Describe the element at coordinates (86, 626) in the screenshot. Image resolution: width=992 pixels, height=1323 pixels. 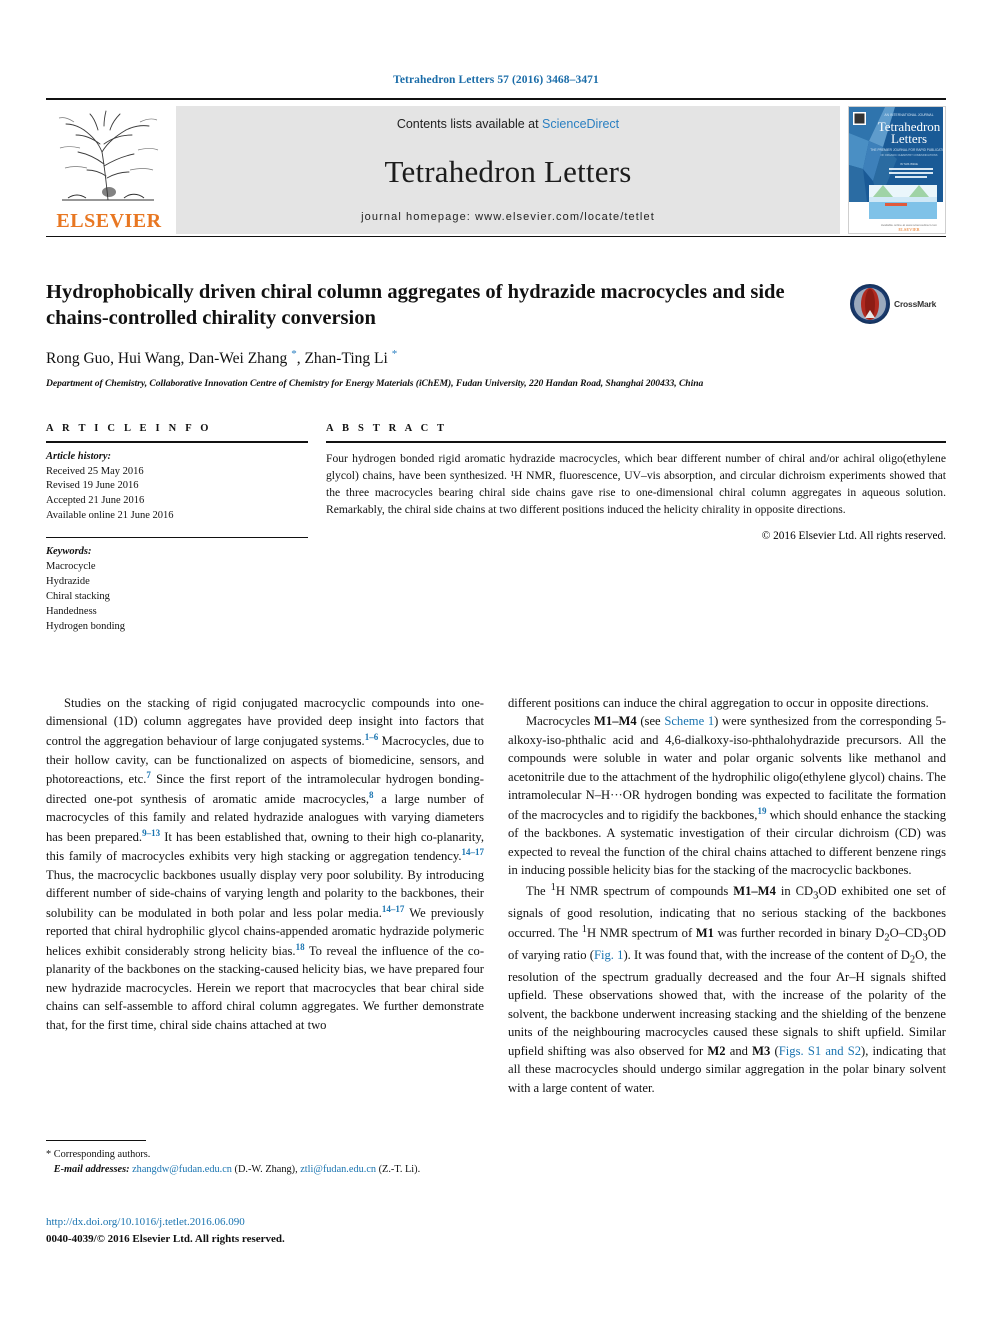
I see `keyword-item: Hydrogen bonding` at that location.